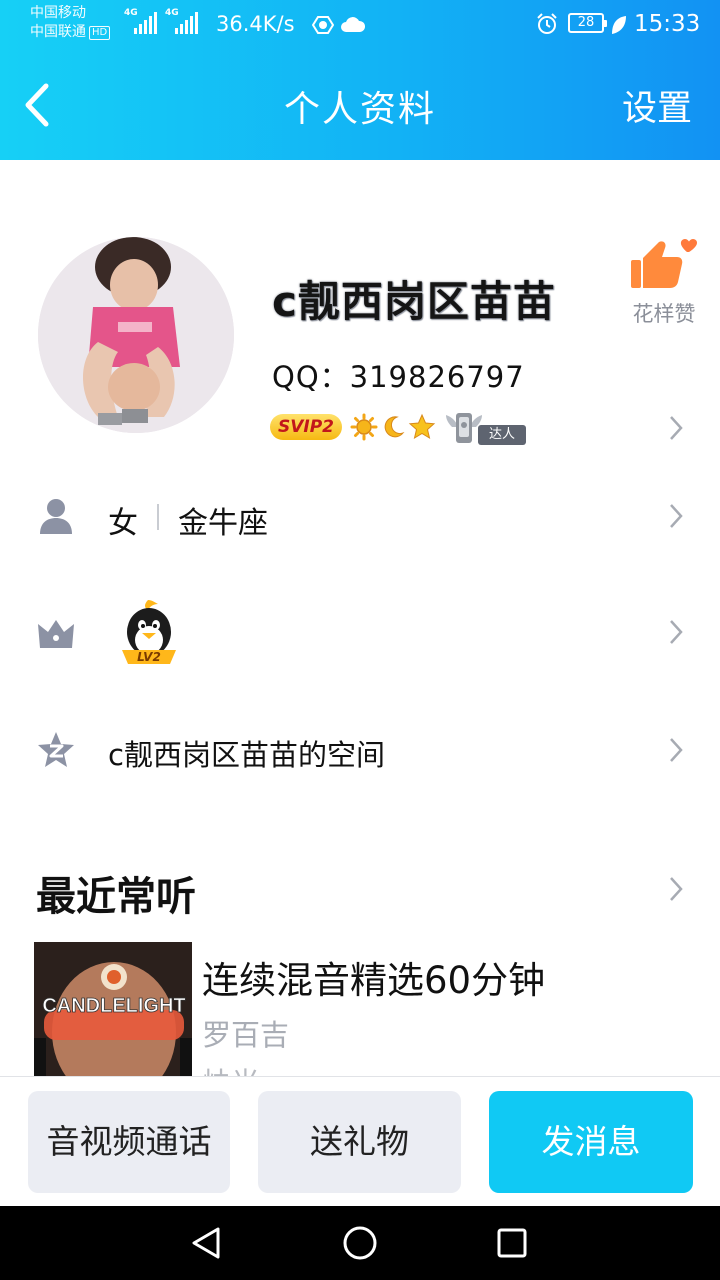 The image size is (720, 1280). What do you see at coordinates (591, 1142) in the screenshot?
I see `send-message-button: 发消息` at bounding box center [591, 1142].